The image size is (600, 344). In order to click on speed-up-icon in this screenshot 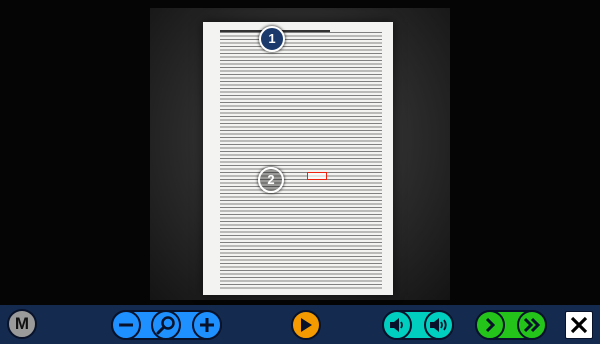, I will do `click(532, 325)`.